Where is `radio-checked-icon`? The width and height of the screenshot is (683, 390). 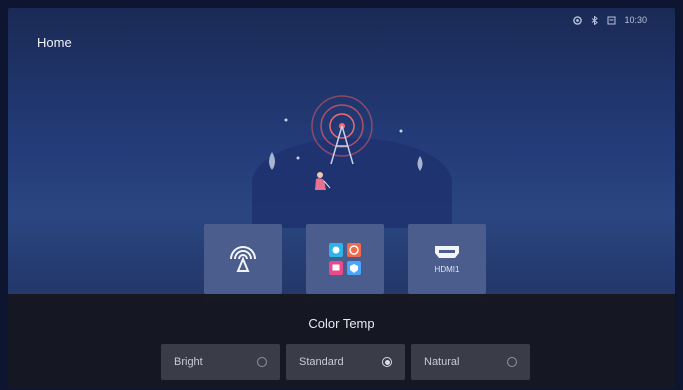 radio-checked-icon is located at coordinates (387, 362).